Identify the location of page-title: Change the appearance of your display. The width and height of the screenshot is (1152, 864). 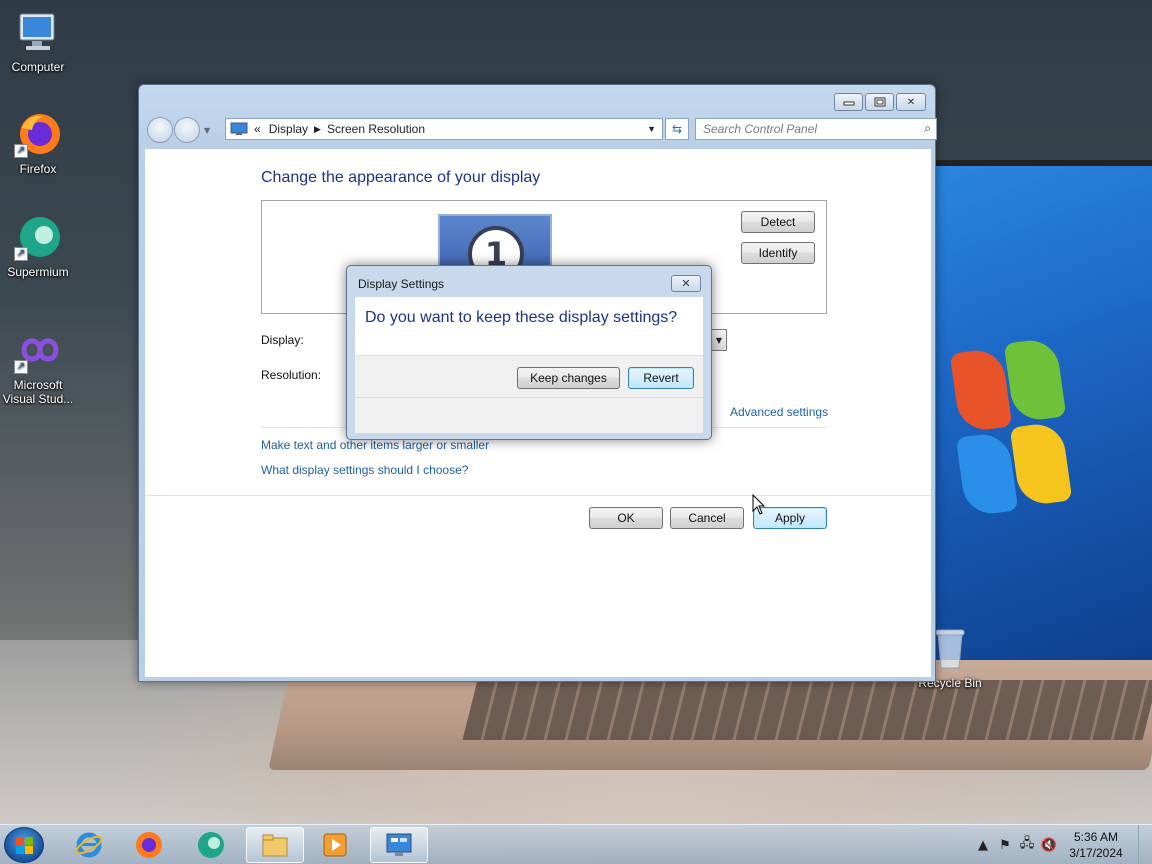
(401, 177).